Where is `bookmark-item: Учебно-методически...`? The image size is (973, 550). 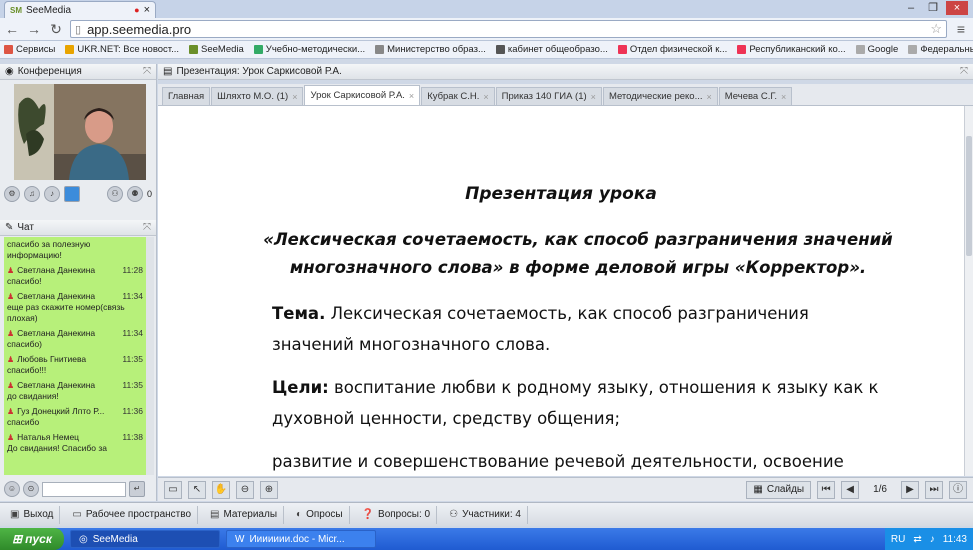
bookmark-item: Учебно-методически... is located at coordinates (309, 49).